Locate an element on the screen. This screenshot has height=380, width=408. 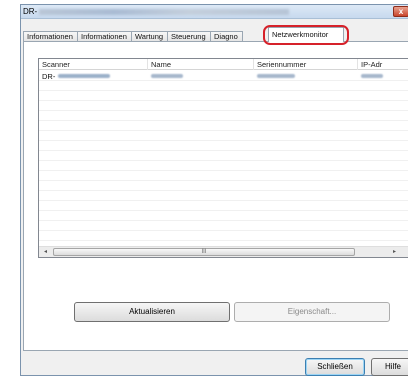
list-header: Scanner Name Seriennummer IP-Adr is located at coordinates (223, 64).